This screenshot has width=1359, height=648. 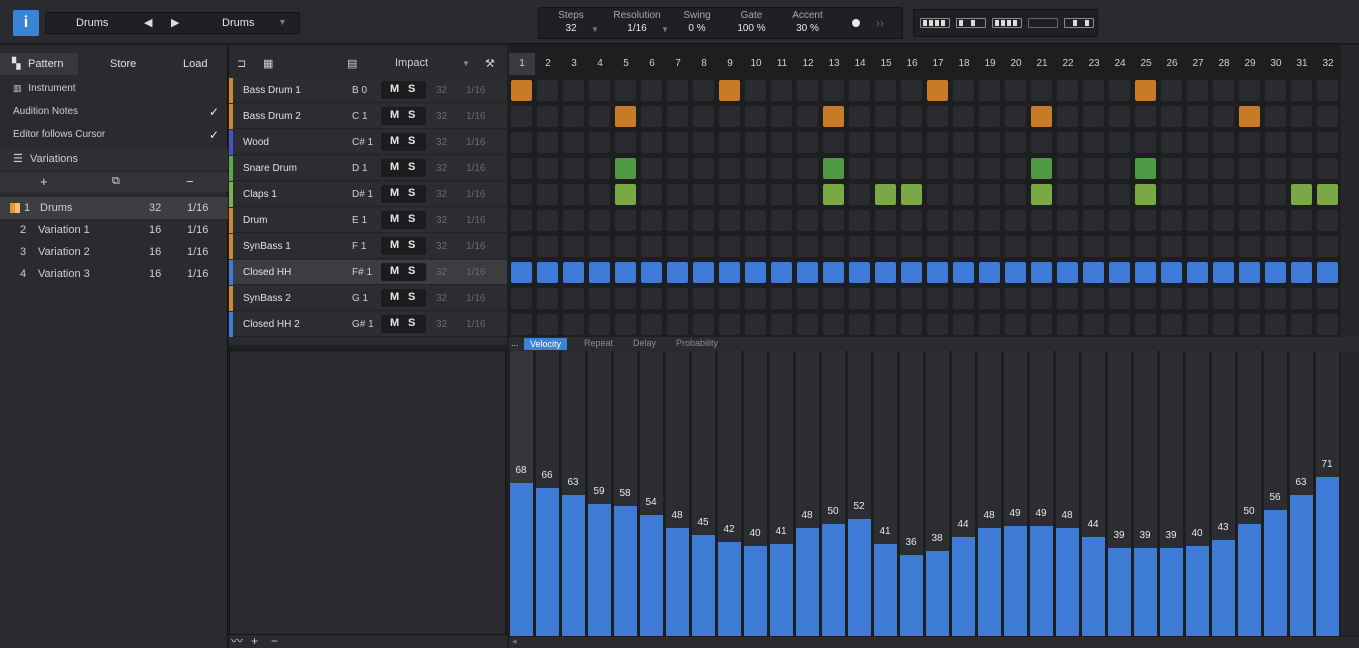 I want to click on slot-3-icon, so click(x=1007, y=23).